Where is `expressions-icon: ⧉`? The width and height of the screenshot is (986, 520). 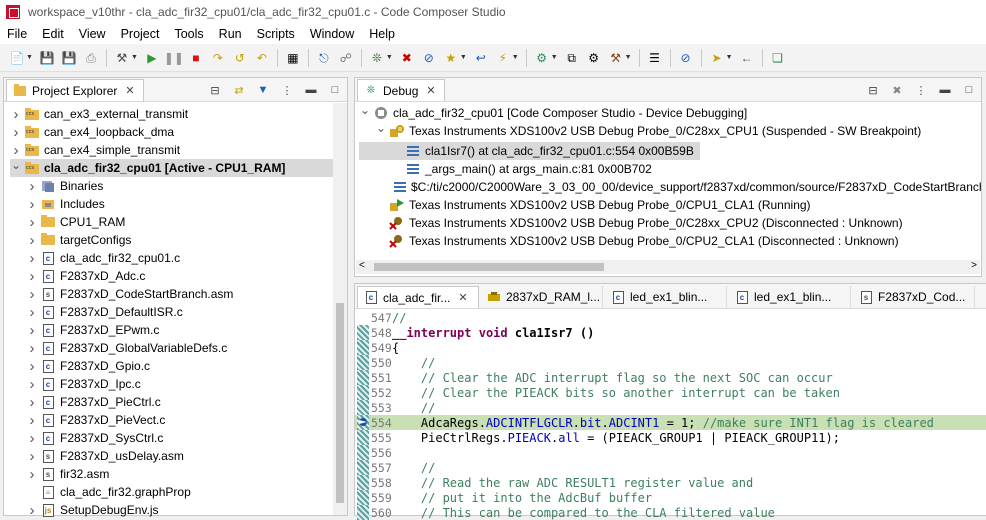 expressions-icon: ⧉ is located at coordinates (572, 58).